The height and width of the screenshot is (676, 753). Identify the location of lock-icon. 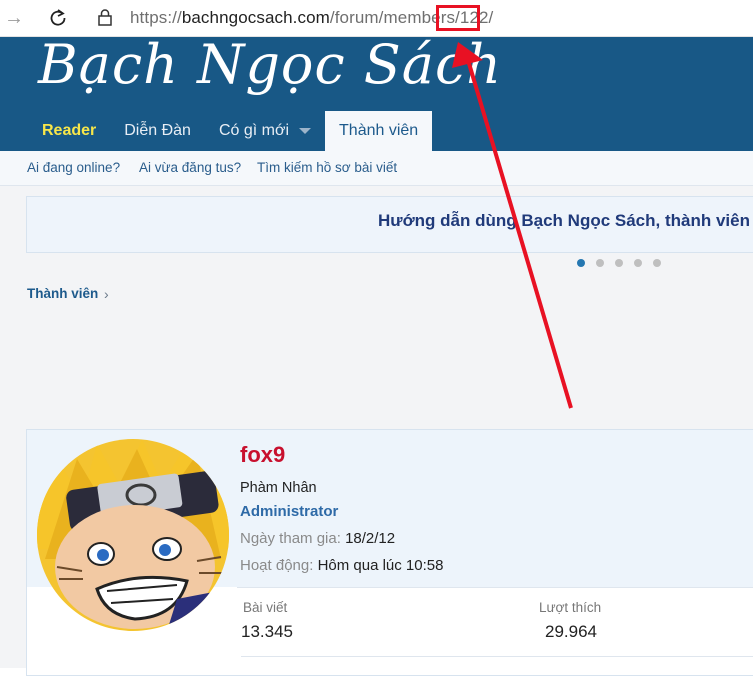
(105, 20).